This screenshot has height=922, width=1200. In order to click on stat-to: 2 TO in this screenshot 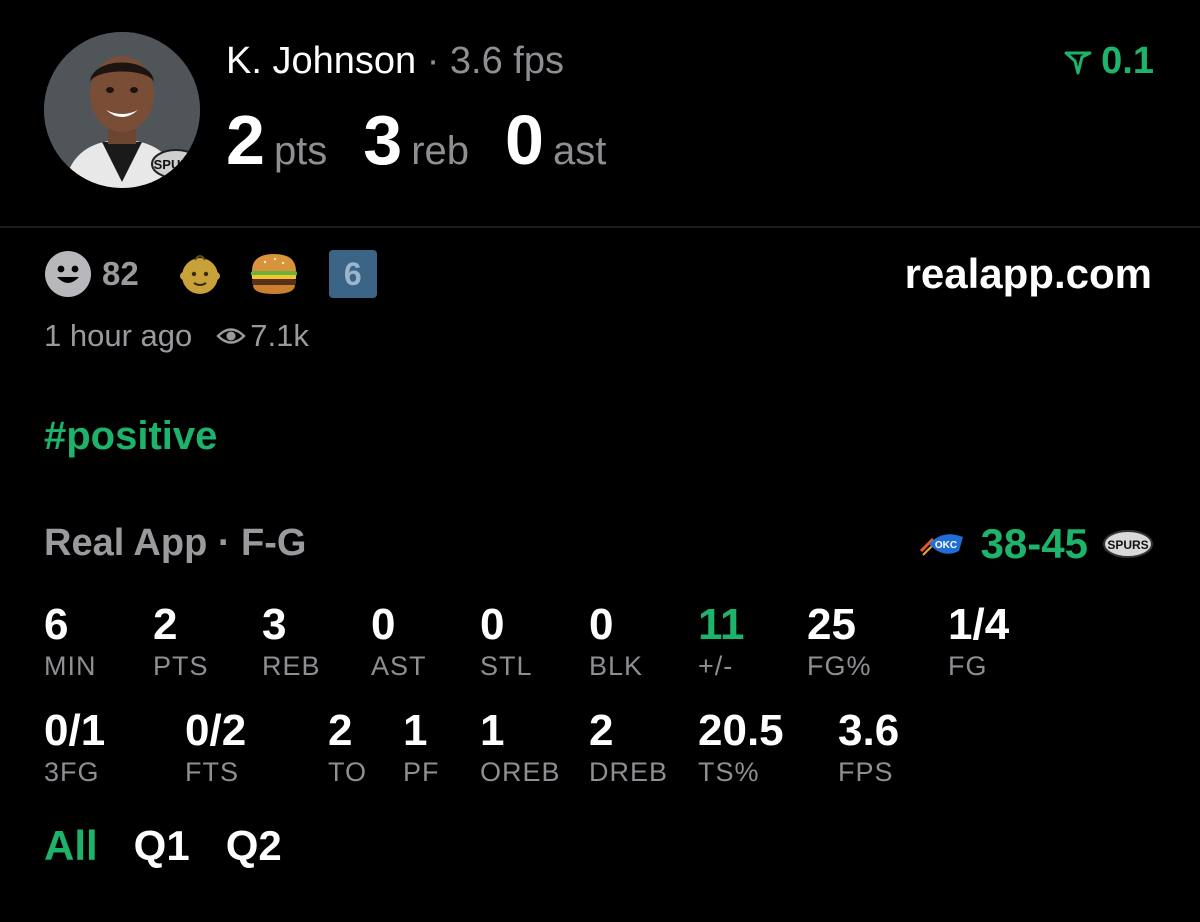, I will do `click(347, 747)`.